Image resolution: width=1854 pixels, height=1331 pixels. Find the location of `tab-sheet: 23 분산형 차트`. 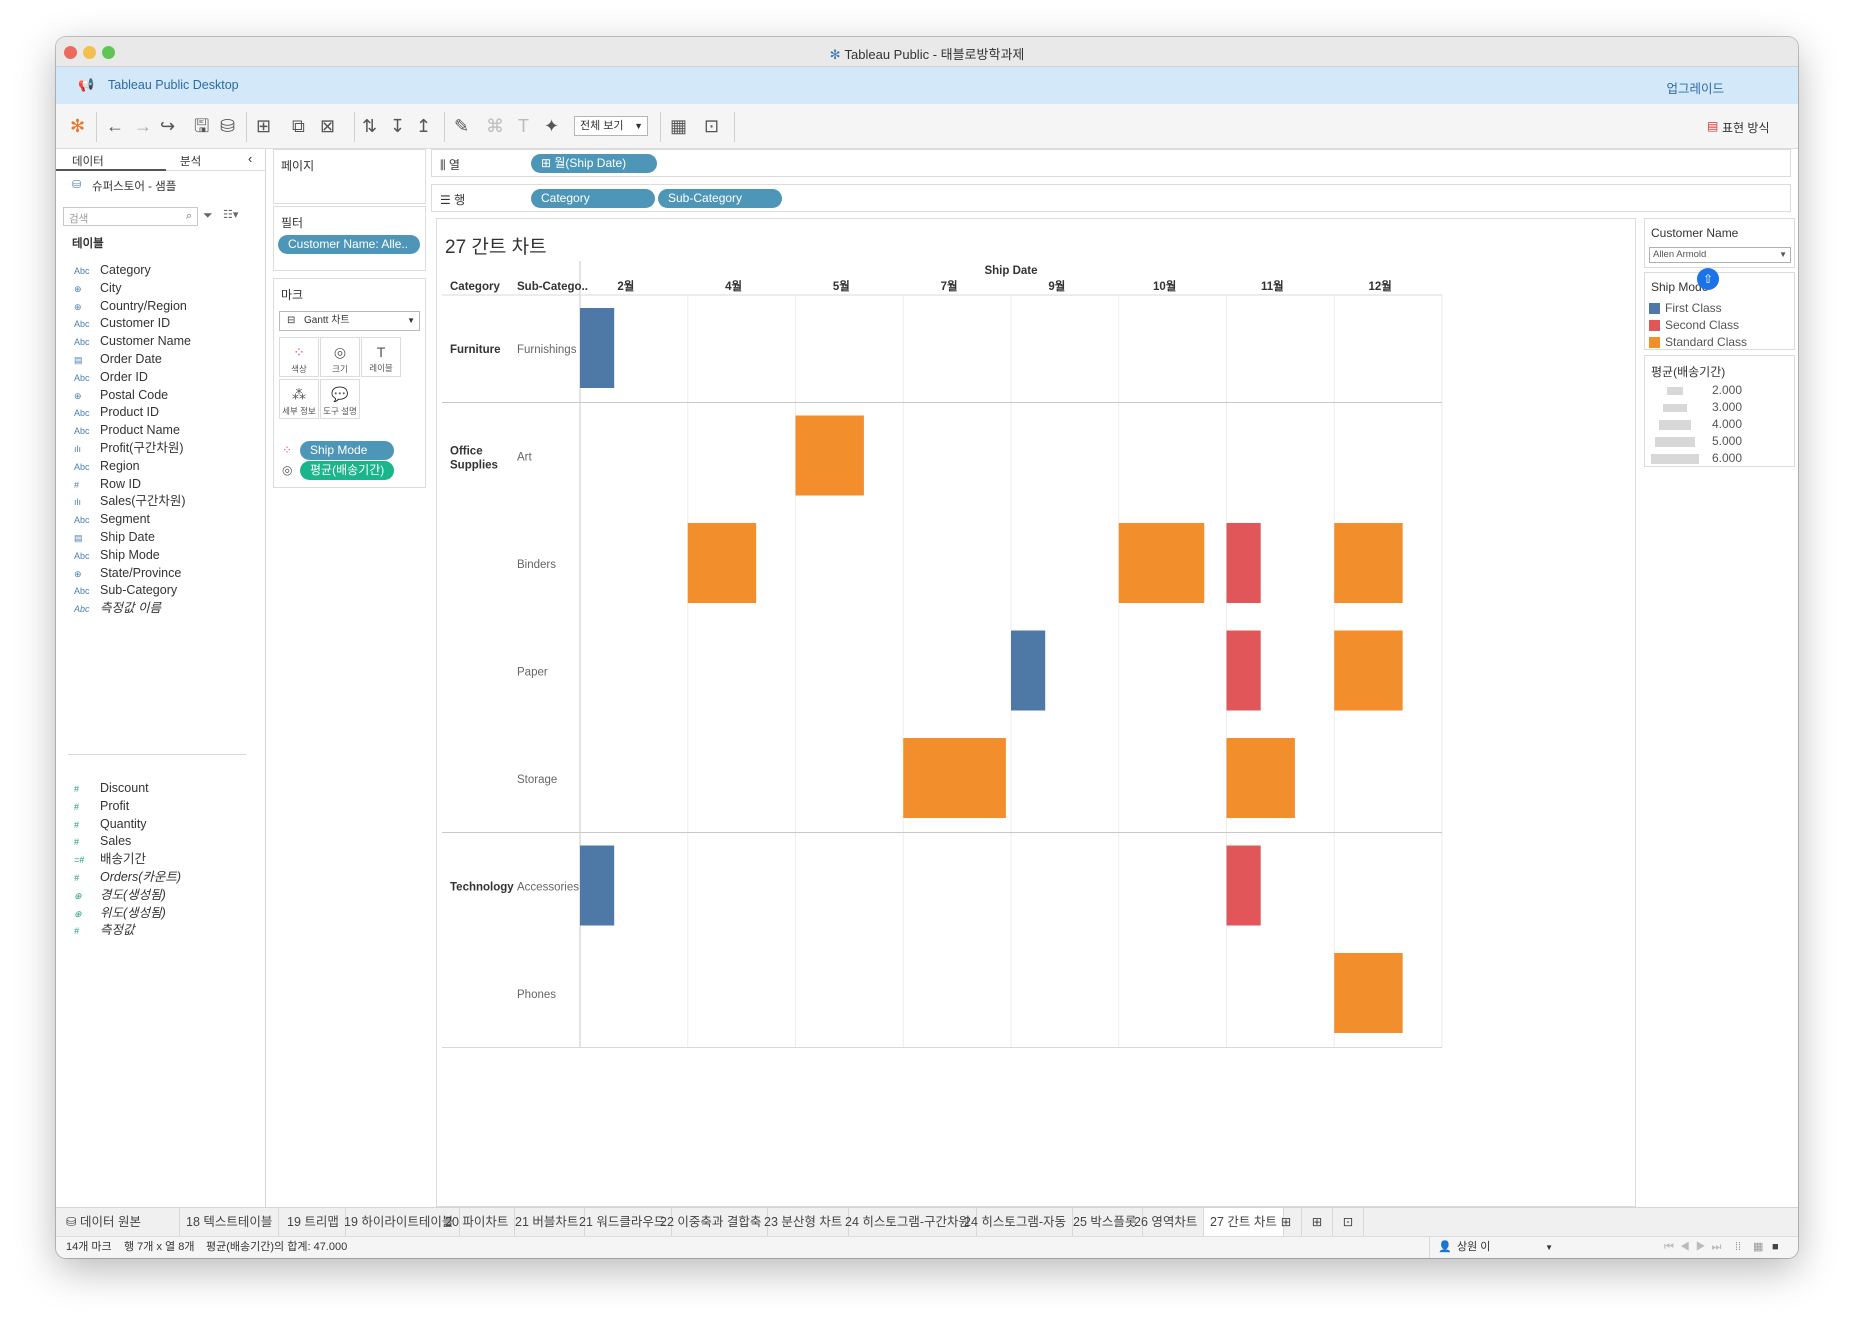

tab-sheet: 23 분산형 차트 is located at coordinates (804, 1222).